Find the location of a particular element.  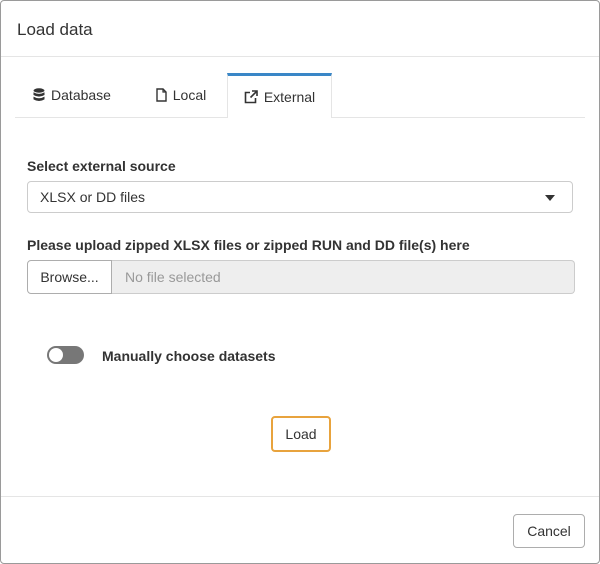

dialog-title: Load data is located at coordinates (55, 29).